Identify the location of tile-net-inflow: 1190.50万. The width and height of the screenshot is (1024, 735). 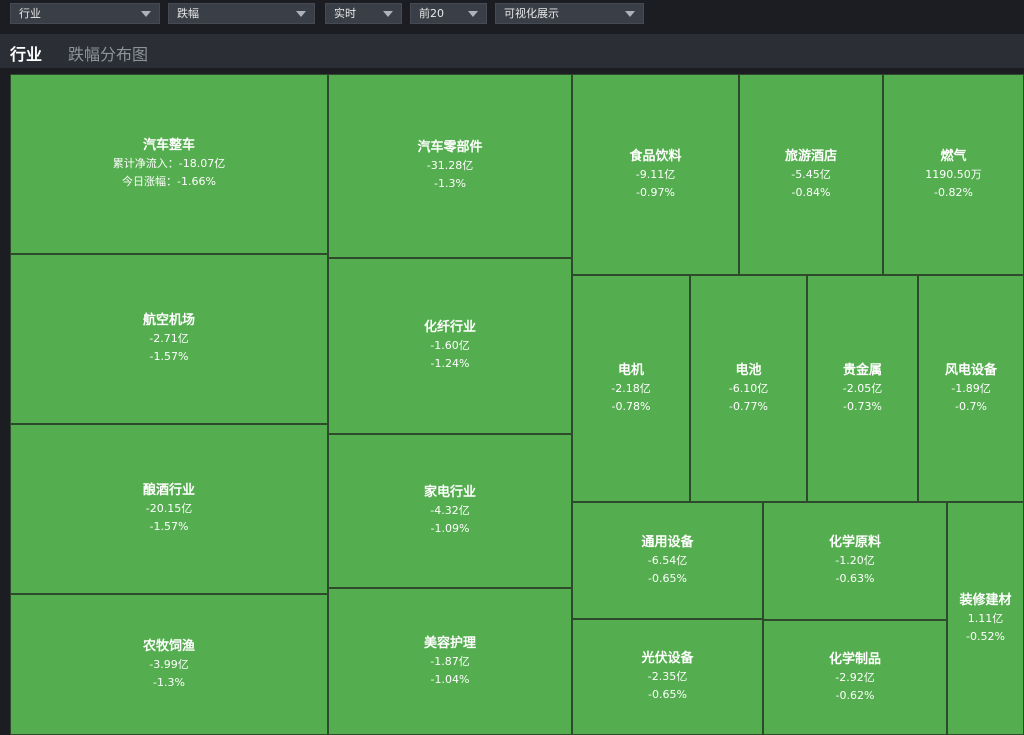
(953, 174).